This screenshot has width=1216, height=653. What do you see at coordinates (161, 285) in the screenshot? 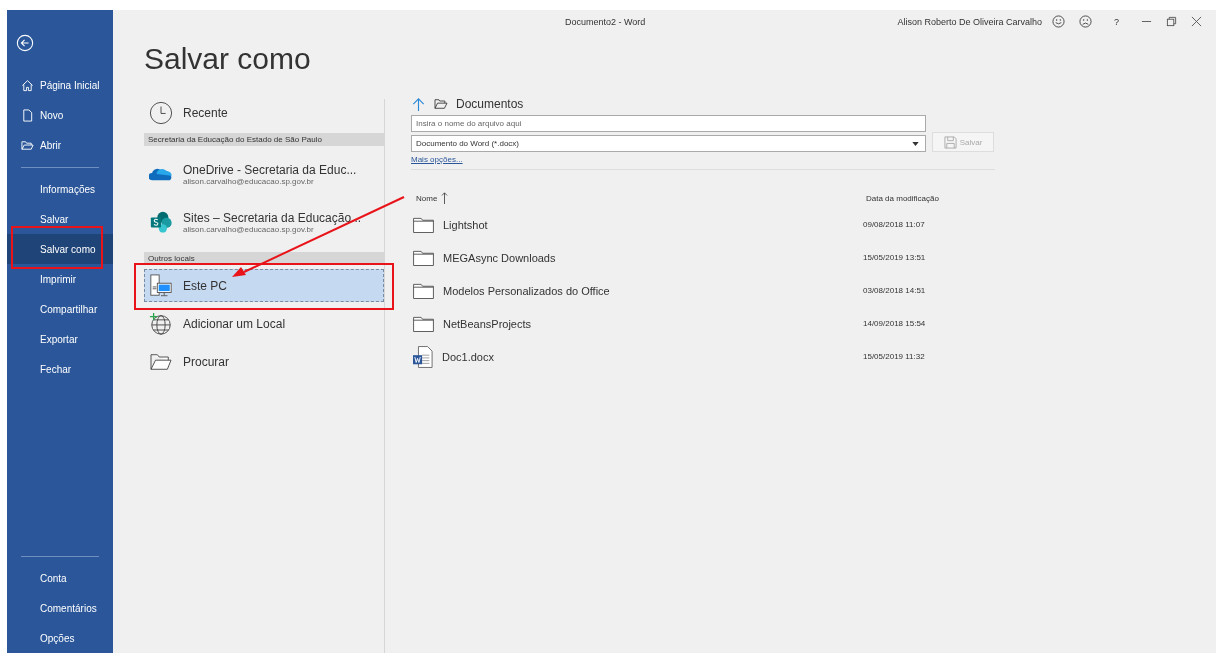
I see `computer-icon` at bounding box center [161, 285].